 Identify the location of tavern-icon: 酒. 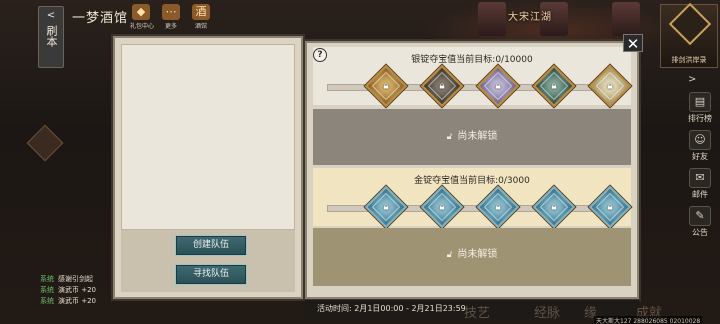
(201, 12).